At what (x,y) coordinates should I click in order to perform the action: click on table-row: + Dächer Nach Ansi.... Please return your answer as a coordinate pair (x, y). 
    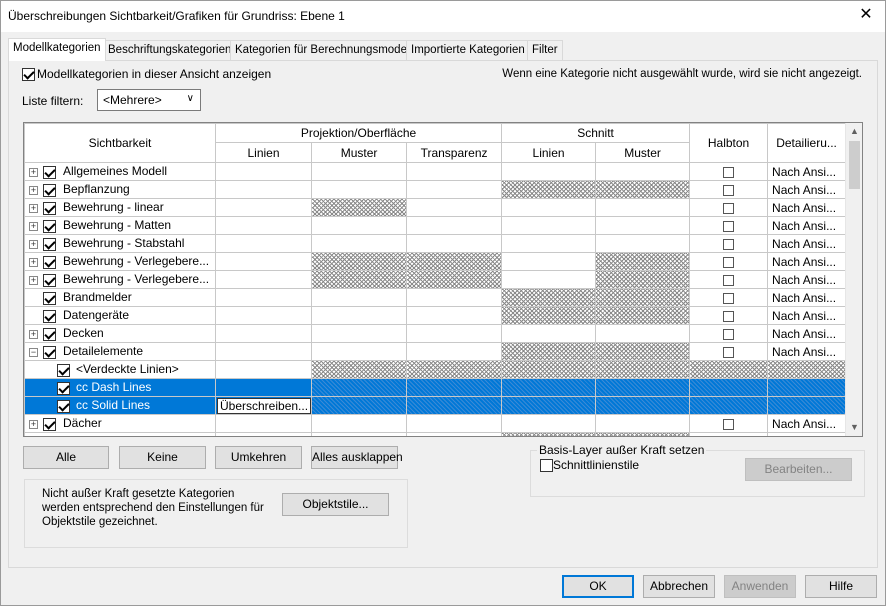
    Looking at the image, I should click on (435, 423).